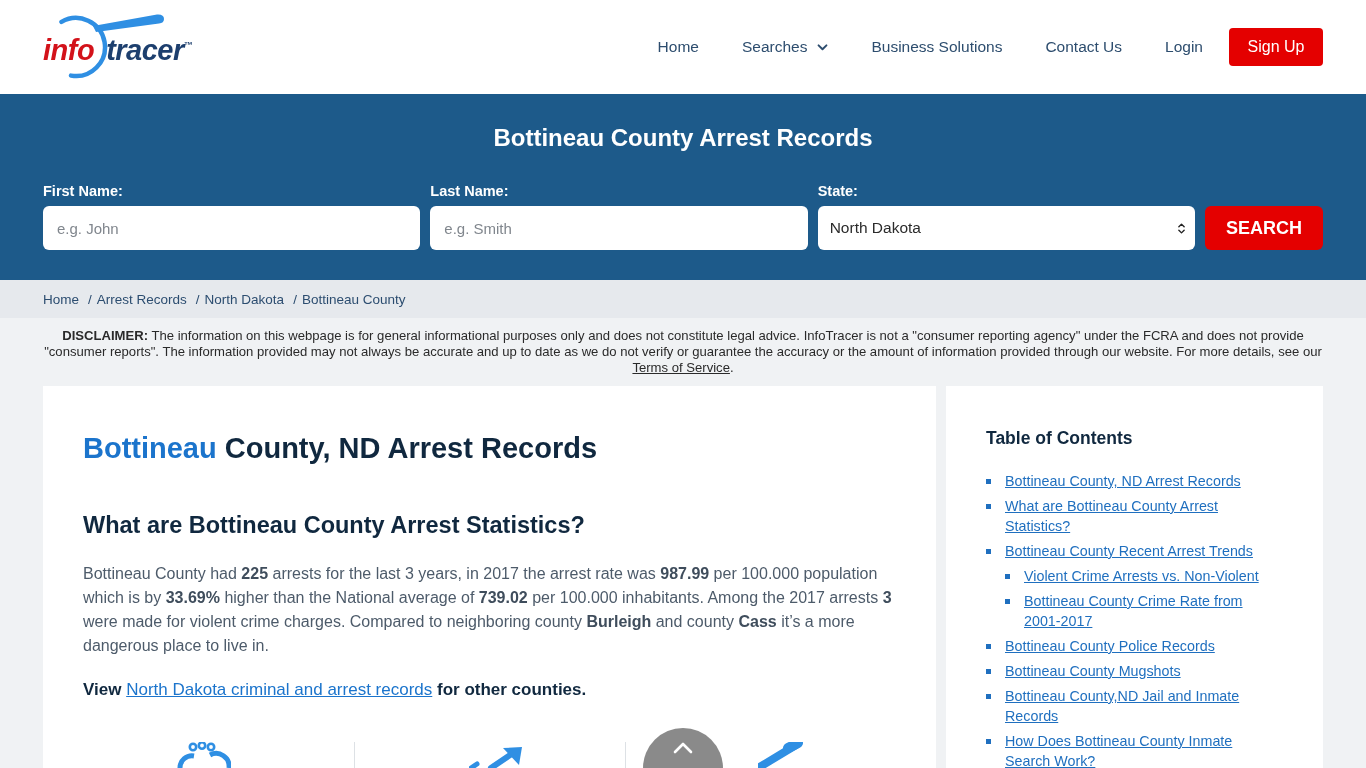  Describe the element at coordinates (353, 299) in the screenshot. I see `breadcrumb-link: Bottineau County` at that location.